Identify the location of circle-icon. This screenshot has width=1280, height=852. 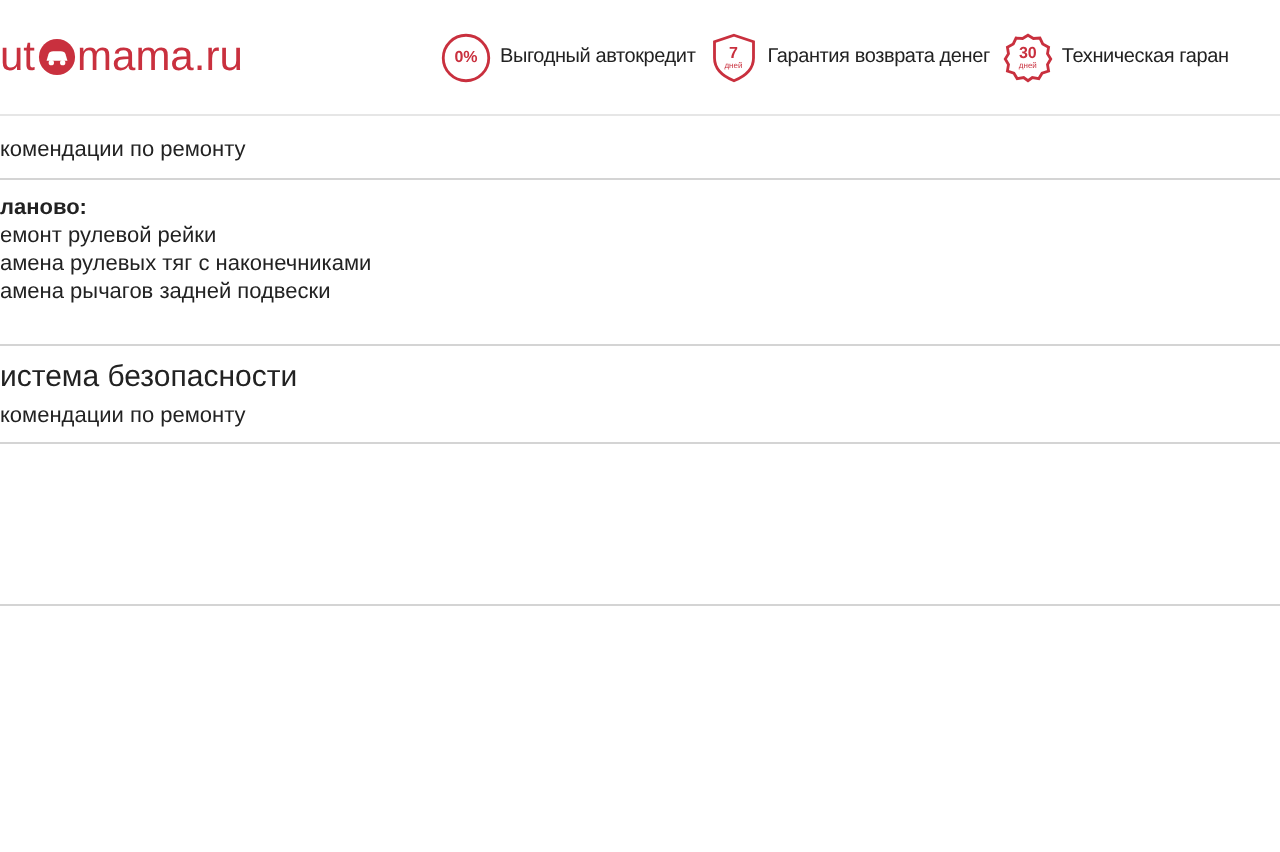
(466, 57).